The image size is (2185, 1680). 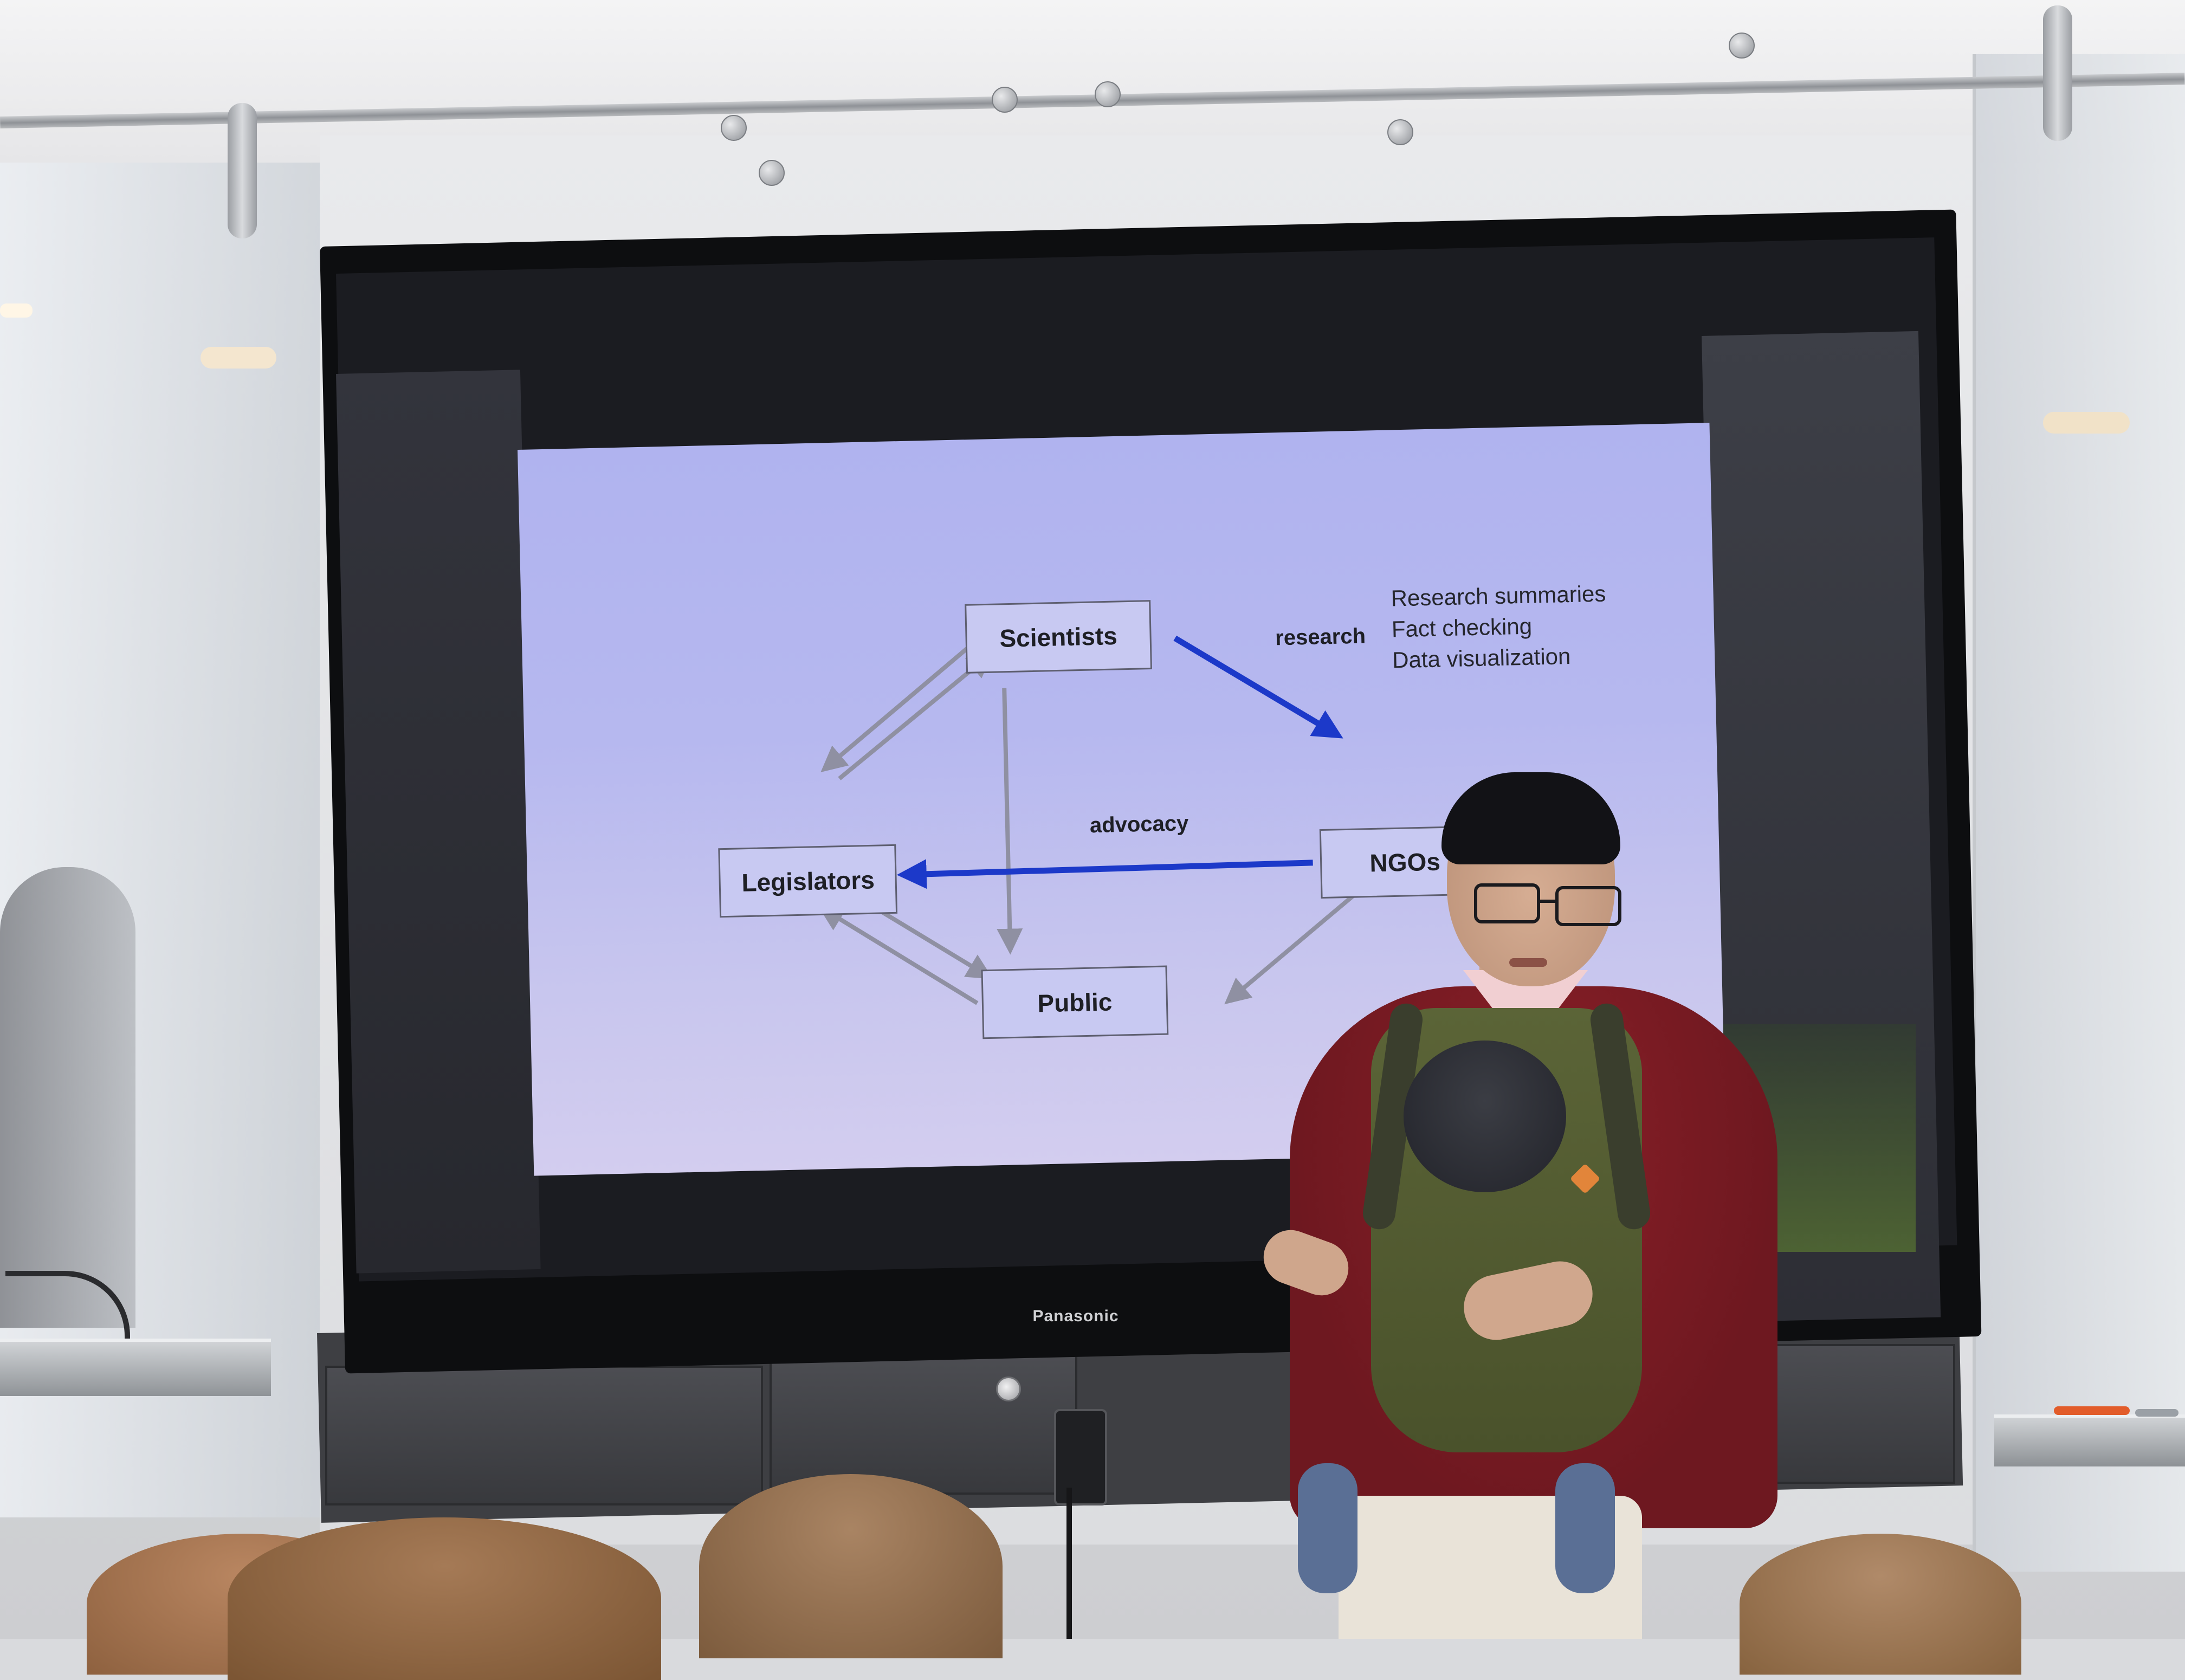 I want to click on presenter-mouth, so click(x=1528, y=963).